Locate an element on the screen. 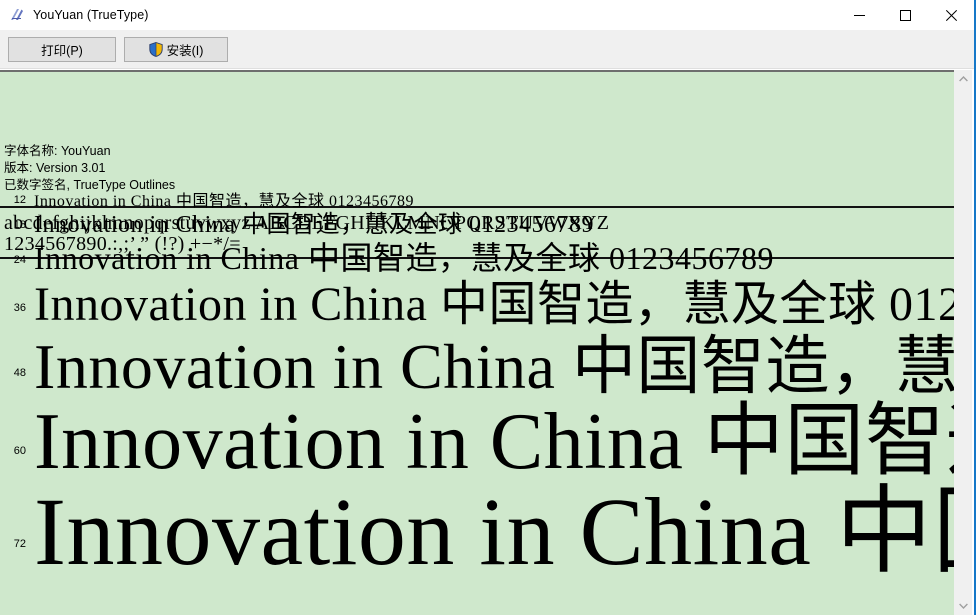  install-button: 安装(I) is located at coordinates (176, 49).